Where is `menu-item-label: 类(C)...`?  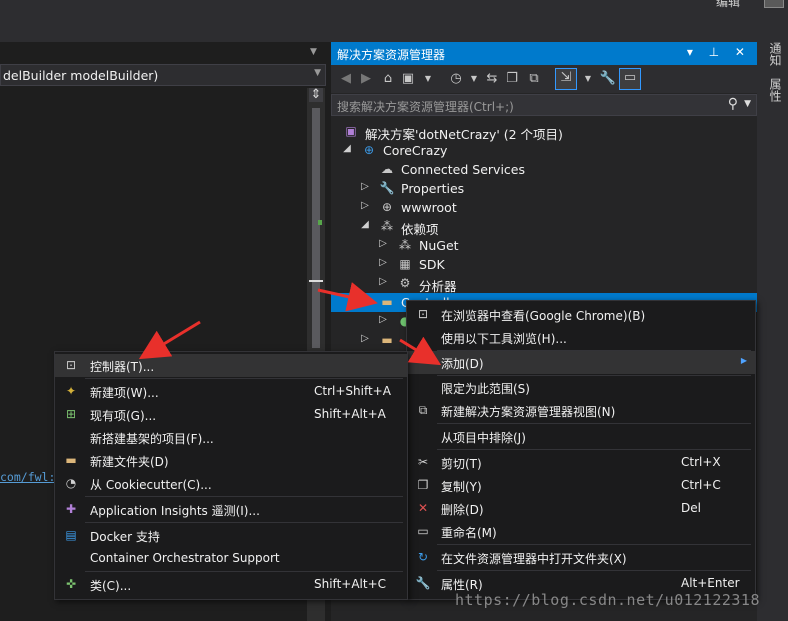 menu-item-label: 类(C)... is located at coordinates (111, 586).